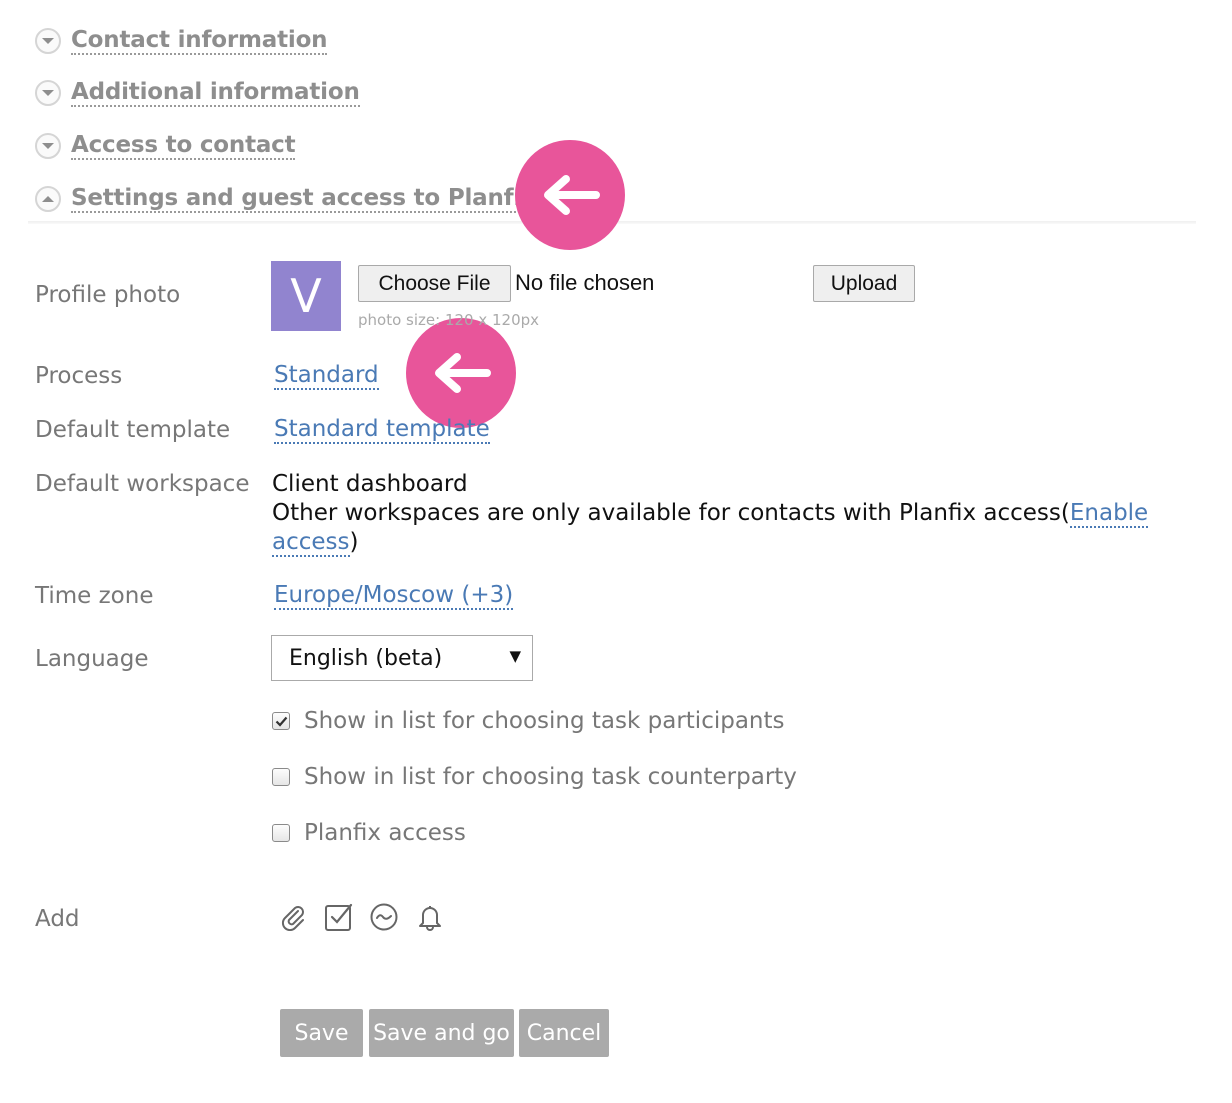  I want to click on enable-access-link: access, so click(311, 543).